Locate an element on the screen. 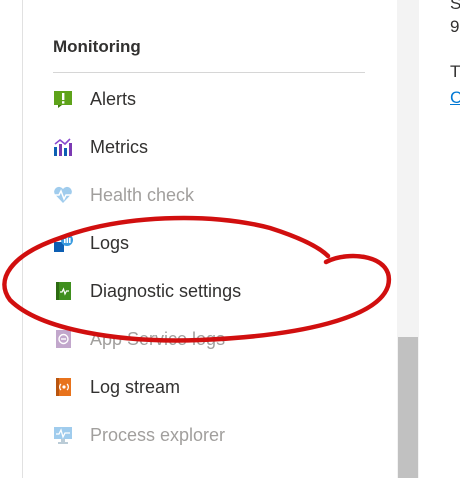 The image size is (460, 478). menu-item-log-stream: Log stream is located at coordinates (209, 387).